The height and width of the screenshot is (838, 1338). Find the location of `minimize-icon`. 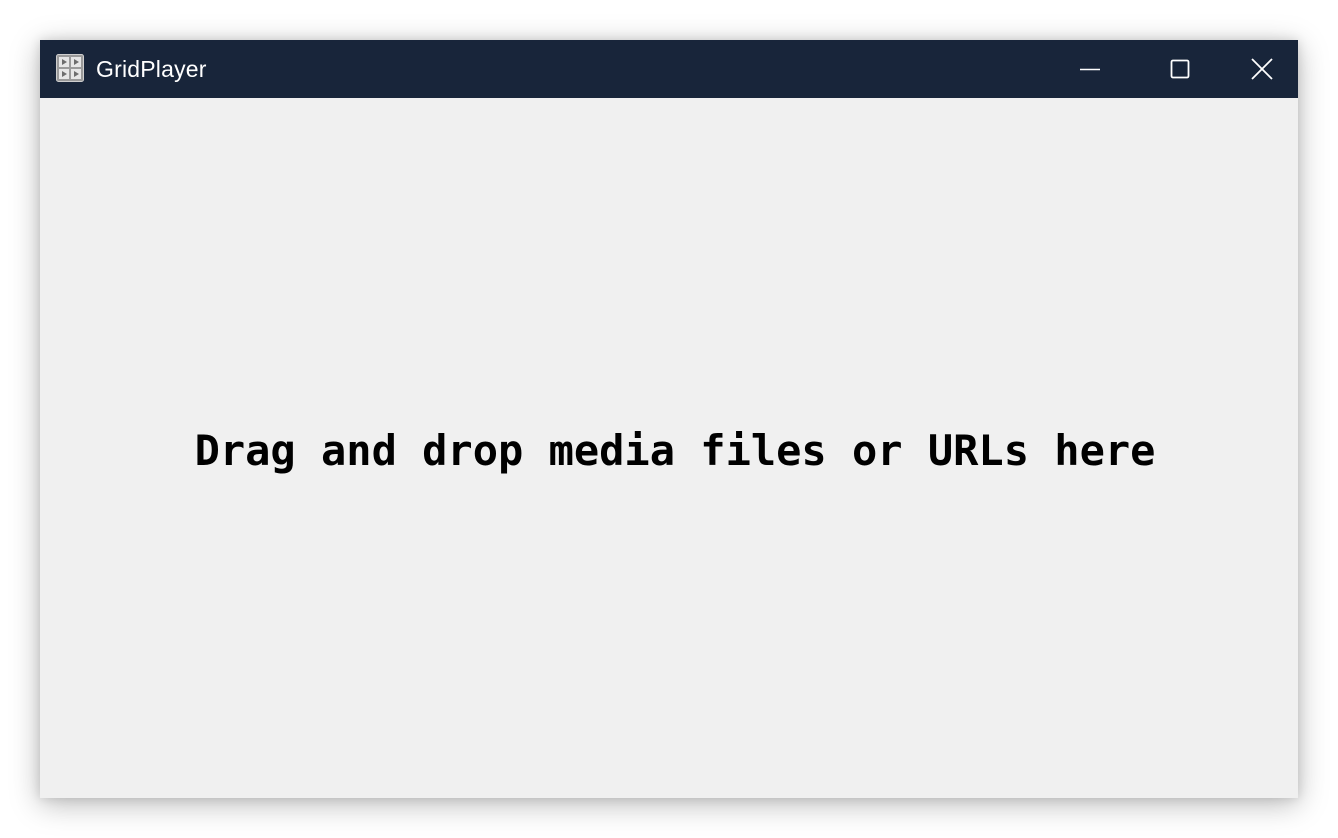

minimize-icon is located at coordinates (1090, 69).